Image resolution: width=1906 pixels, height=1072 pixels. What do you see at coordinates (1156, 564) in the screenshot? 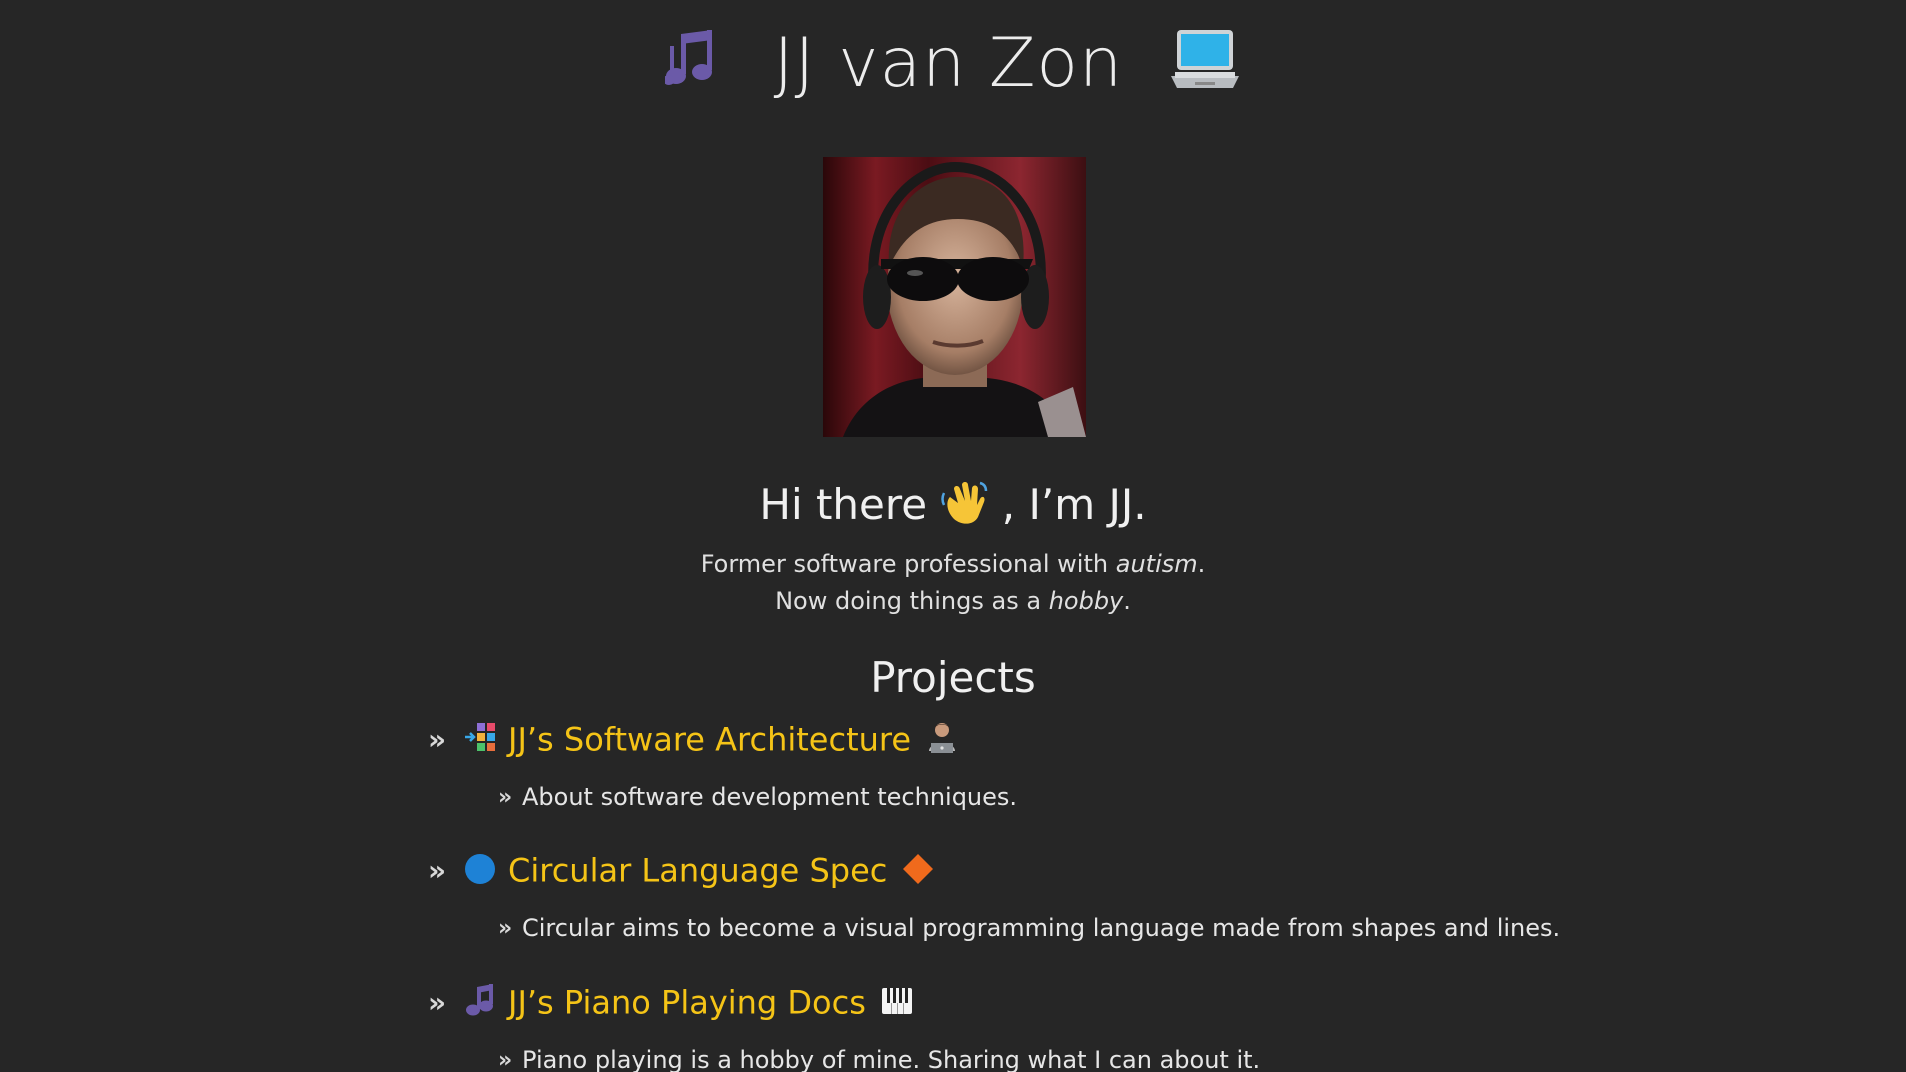
I see `intro-emphasis-autism: autism` at bounding box center [1156, 564].